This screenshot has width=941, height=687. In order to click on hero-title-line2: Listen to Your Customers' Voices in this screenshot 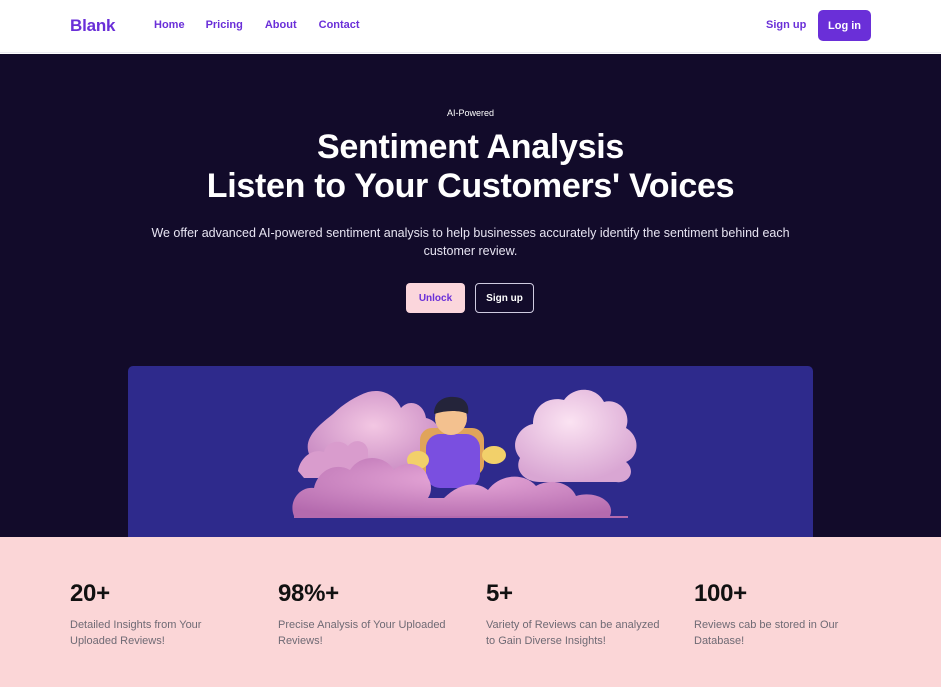, I will do `click(470, 186)`.